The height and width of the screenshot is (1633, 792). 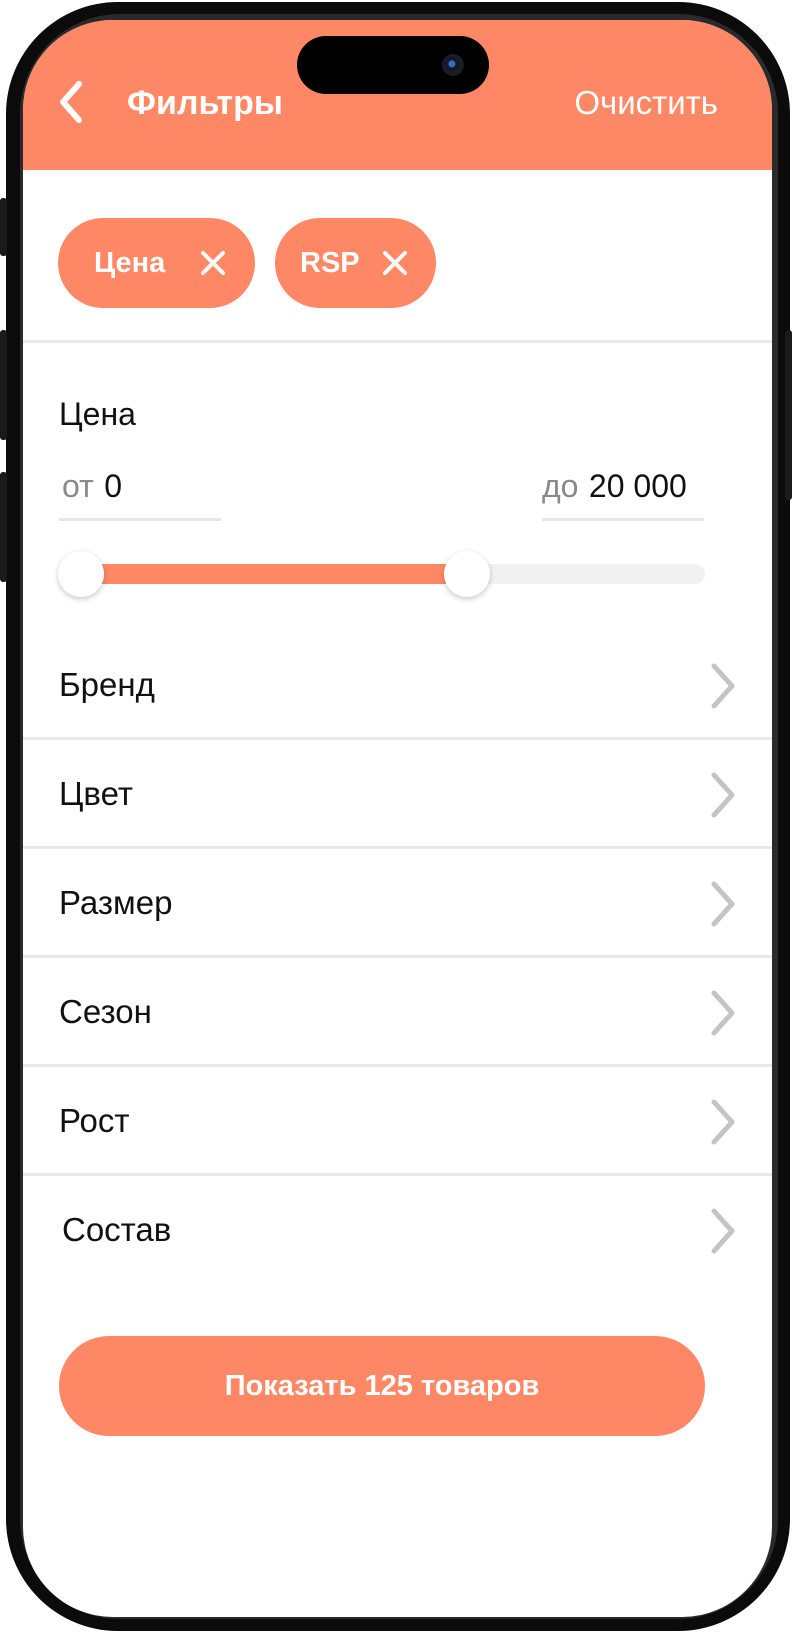 I want to click on chip-price: Цена, so click(x=156, y=263).